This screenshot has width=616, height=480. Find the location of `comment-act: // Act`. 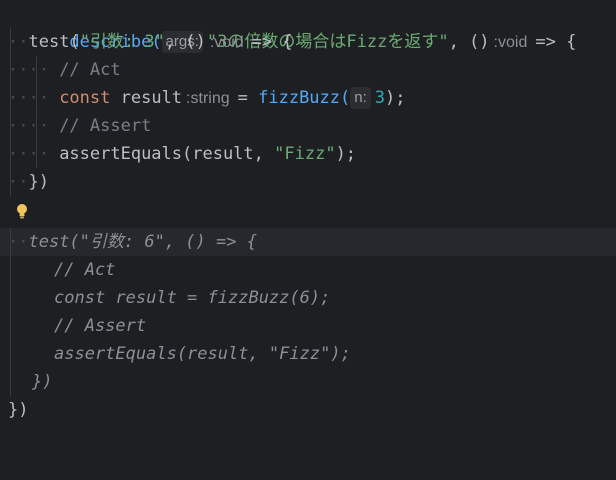

comment-act: // Act is located at coordinates (90, 70).